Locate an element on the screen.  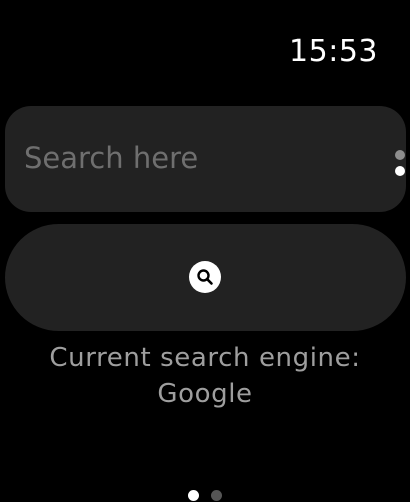
scroll-indicator is located at coordinates (400, 163).